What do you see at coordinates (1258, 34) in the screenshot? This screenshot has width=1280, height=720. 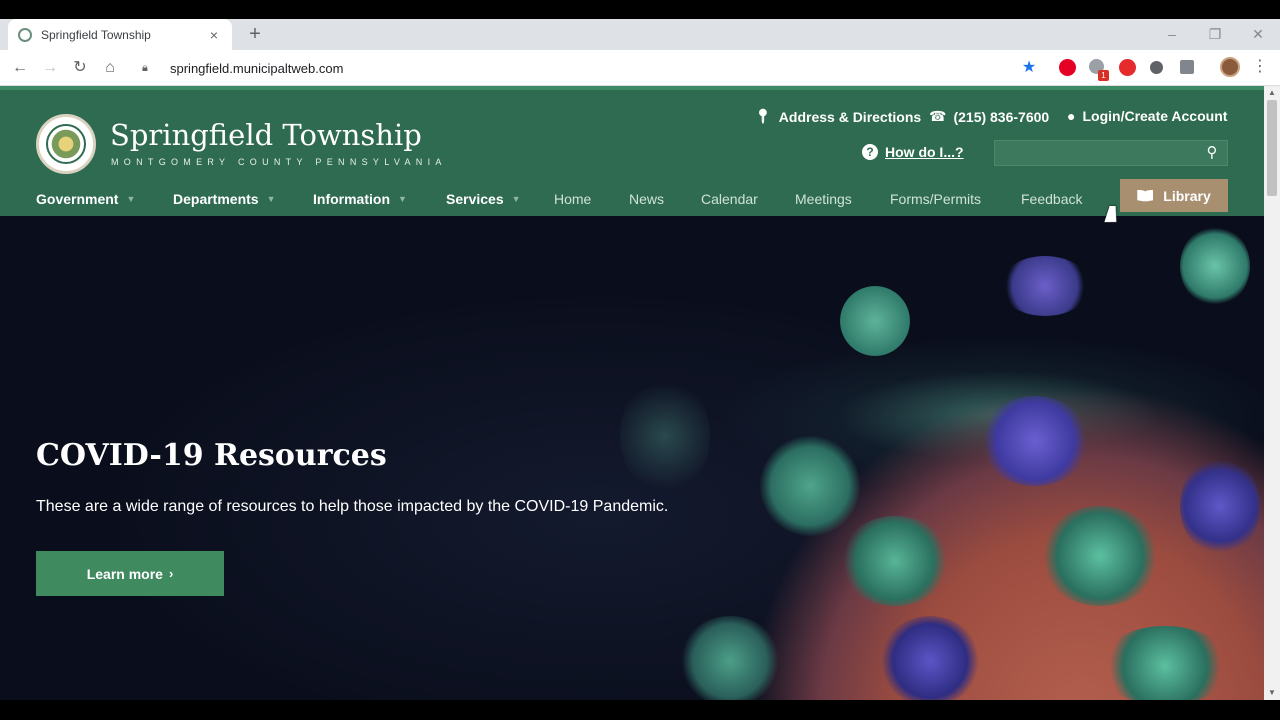 I see `close-window-icon: ✕` at bounding box center [1258, 34].